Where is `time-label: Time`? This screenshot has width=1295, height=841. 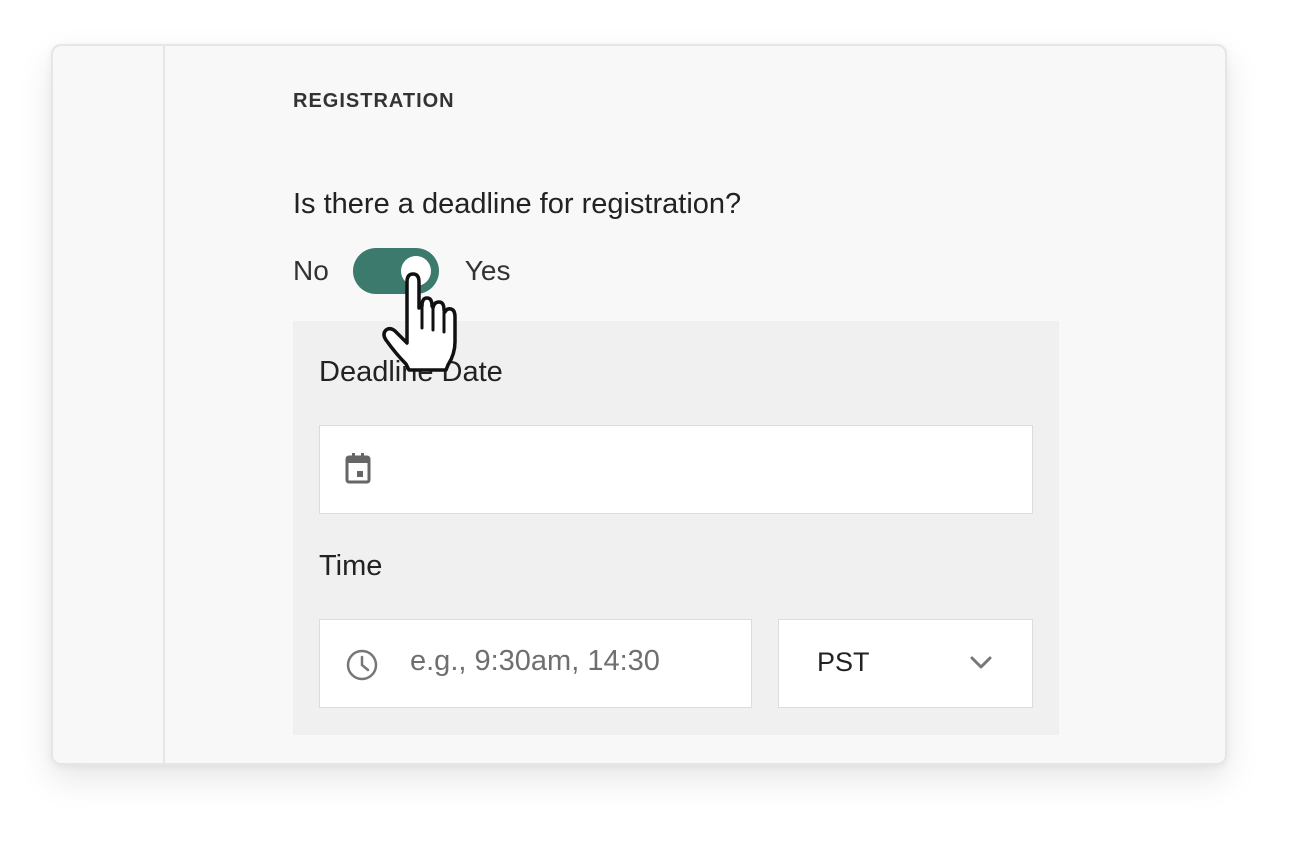 time-label: Time is located at coordinates (351, 566).